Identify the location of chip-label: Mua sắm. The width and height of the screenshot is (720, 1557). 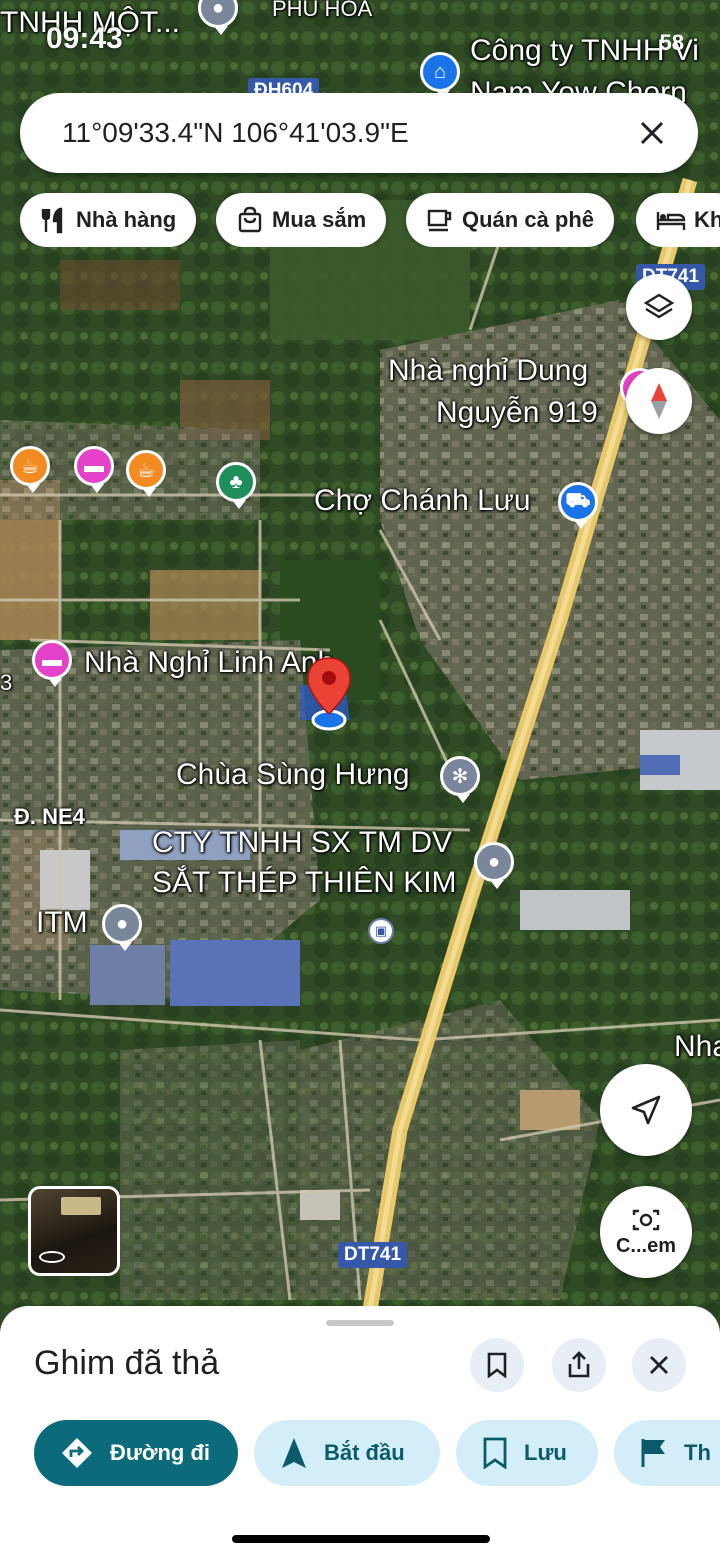
(319, 219).